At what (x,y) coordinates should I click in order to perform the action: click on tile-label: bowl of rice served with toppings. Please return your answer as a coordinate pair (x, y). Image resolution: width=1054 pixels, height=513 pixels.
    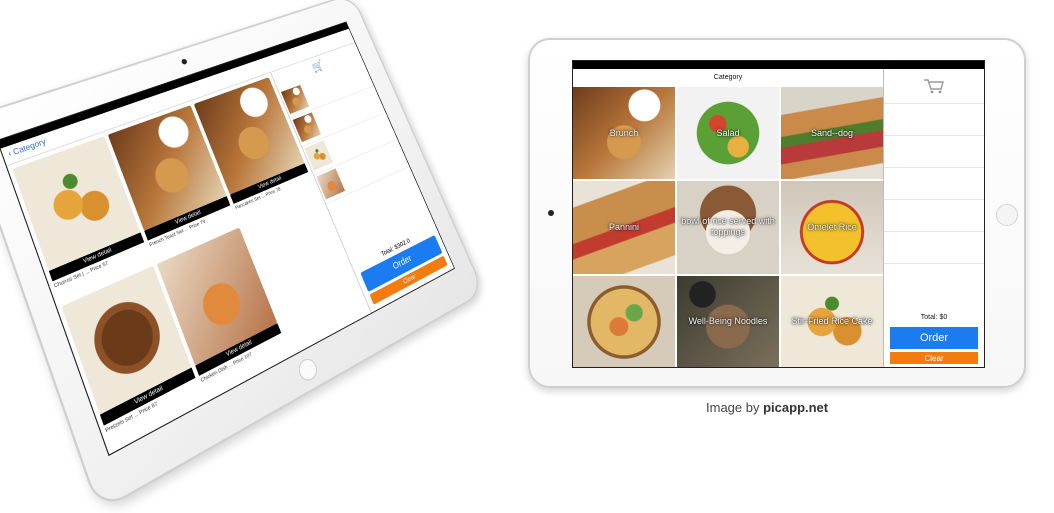
    Looking at the image, I should click on (728, 227).